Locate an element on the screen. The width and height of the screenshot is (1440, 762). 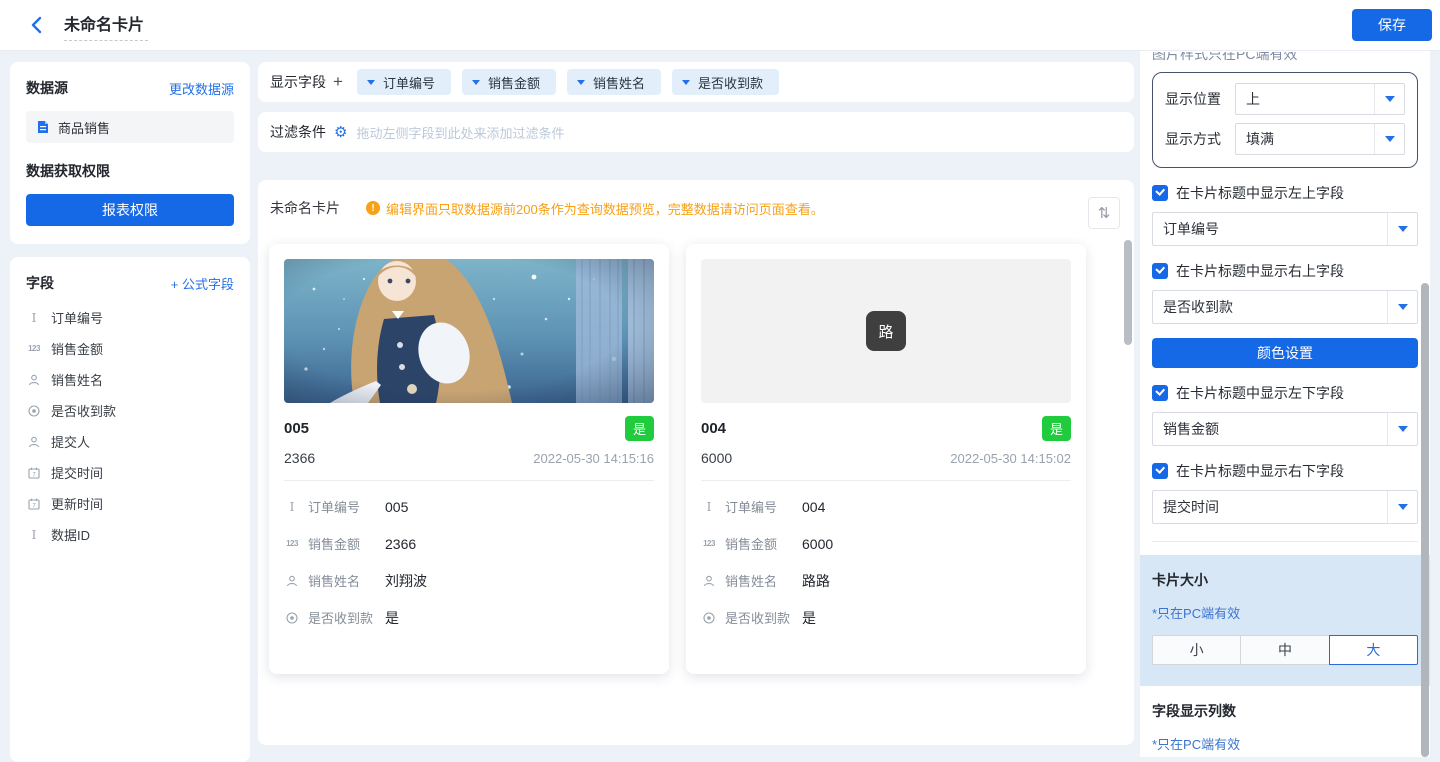
select-value: 是否收到款 is located at coordinates (1198, 307).